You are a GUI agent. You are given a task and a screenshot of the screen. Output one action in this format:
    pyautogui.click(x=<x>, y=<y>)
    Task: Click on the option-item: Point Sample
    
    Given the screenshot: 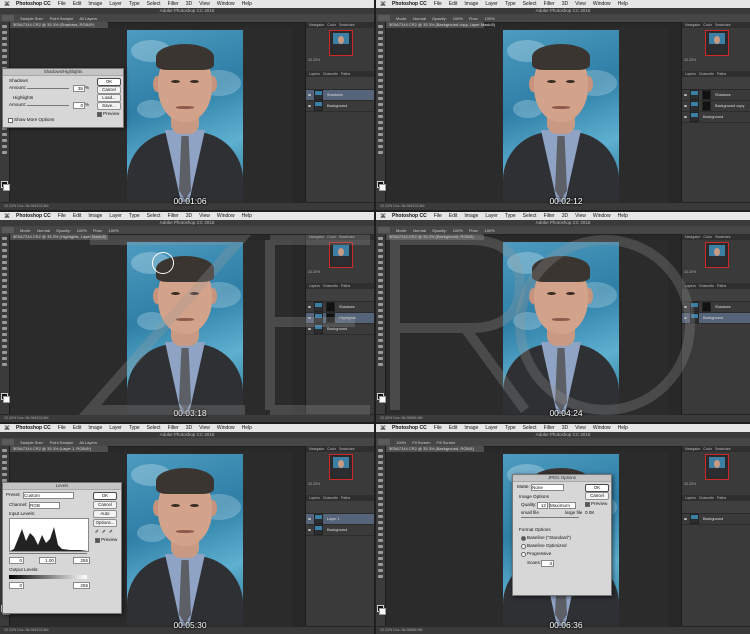 What is the action you would take?
    pyautogui.click(x=62, y=18)
    